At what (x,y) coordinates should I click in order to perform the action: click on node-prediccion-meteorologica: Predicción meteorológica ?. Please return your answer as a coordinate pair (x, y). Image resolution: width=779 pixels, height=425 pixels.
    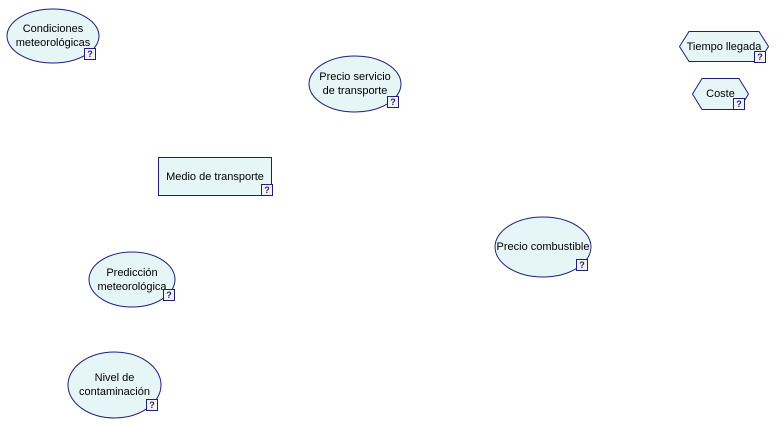
    Looking at the image, I should click on (132, 279).